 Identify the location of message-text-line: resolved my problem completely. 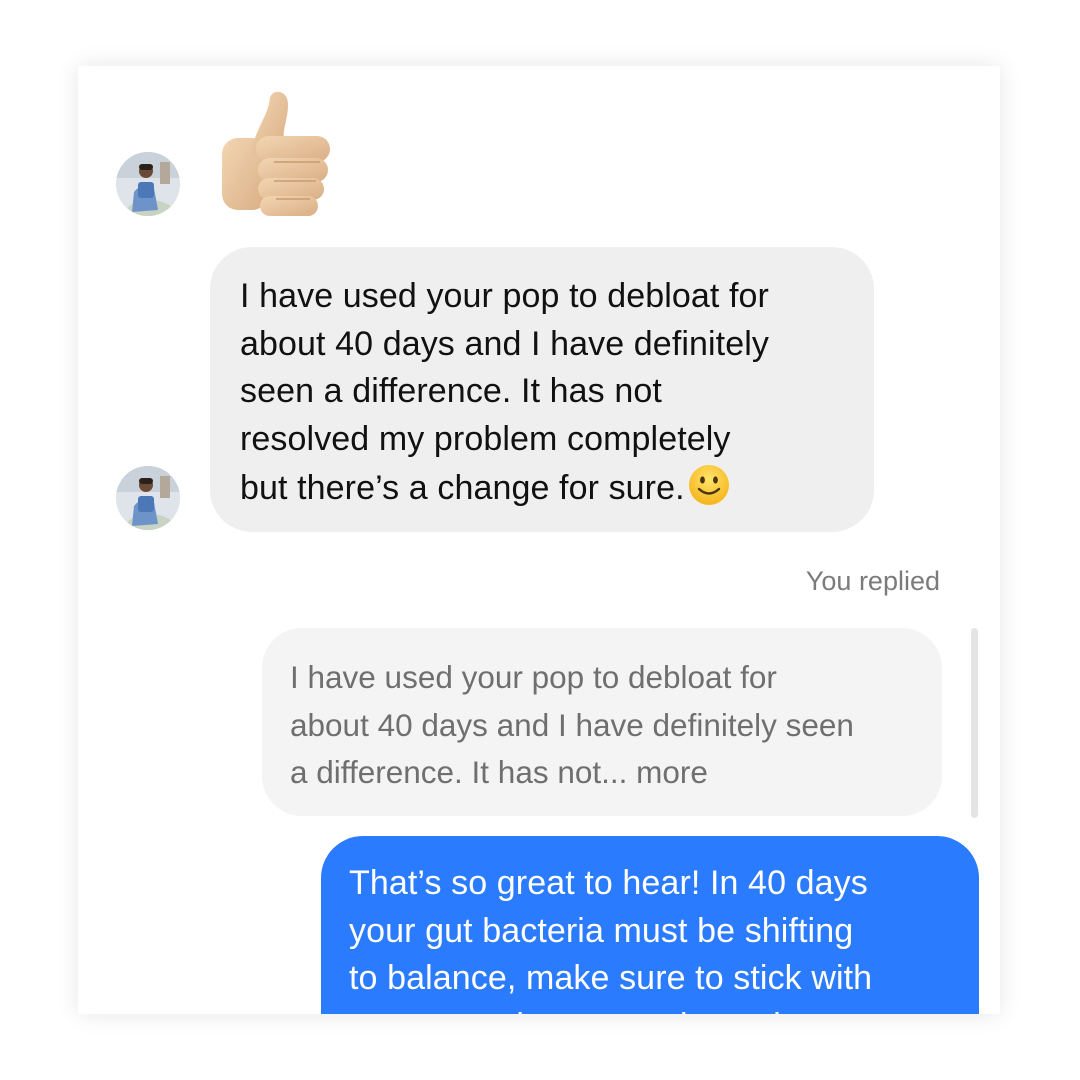
(485, 438).